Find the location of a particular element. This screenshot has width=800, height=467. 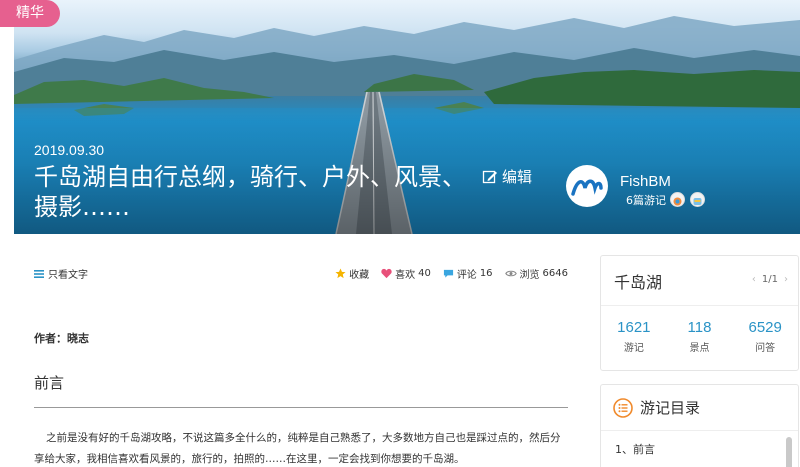

eye-icon is located at coordinates (510, 273).